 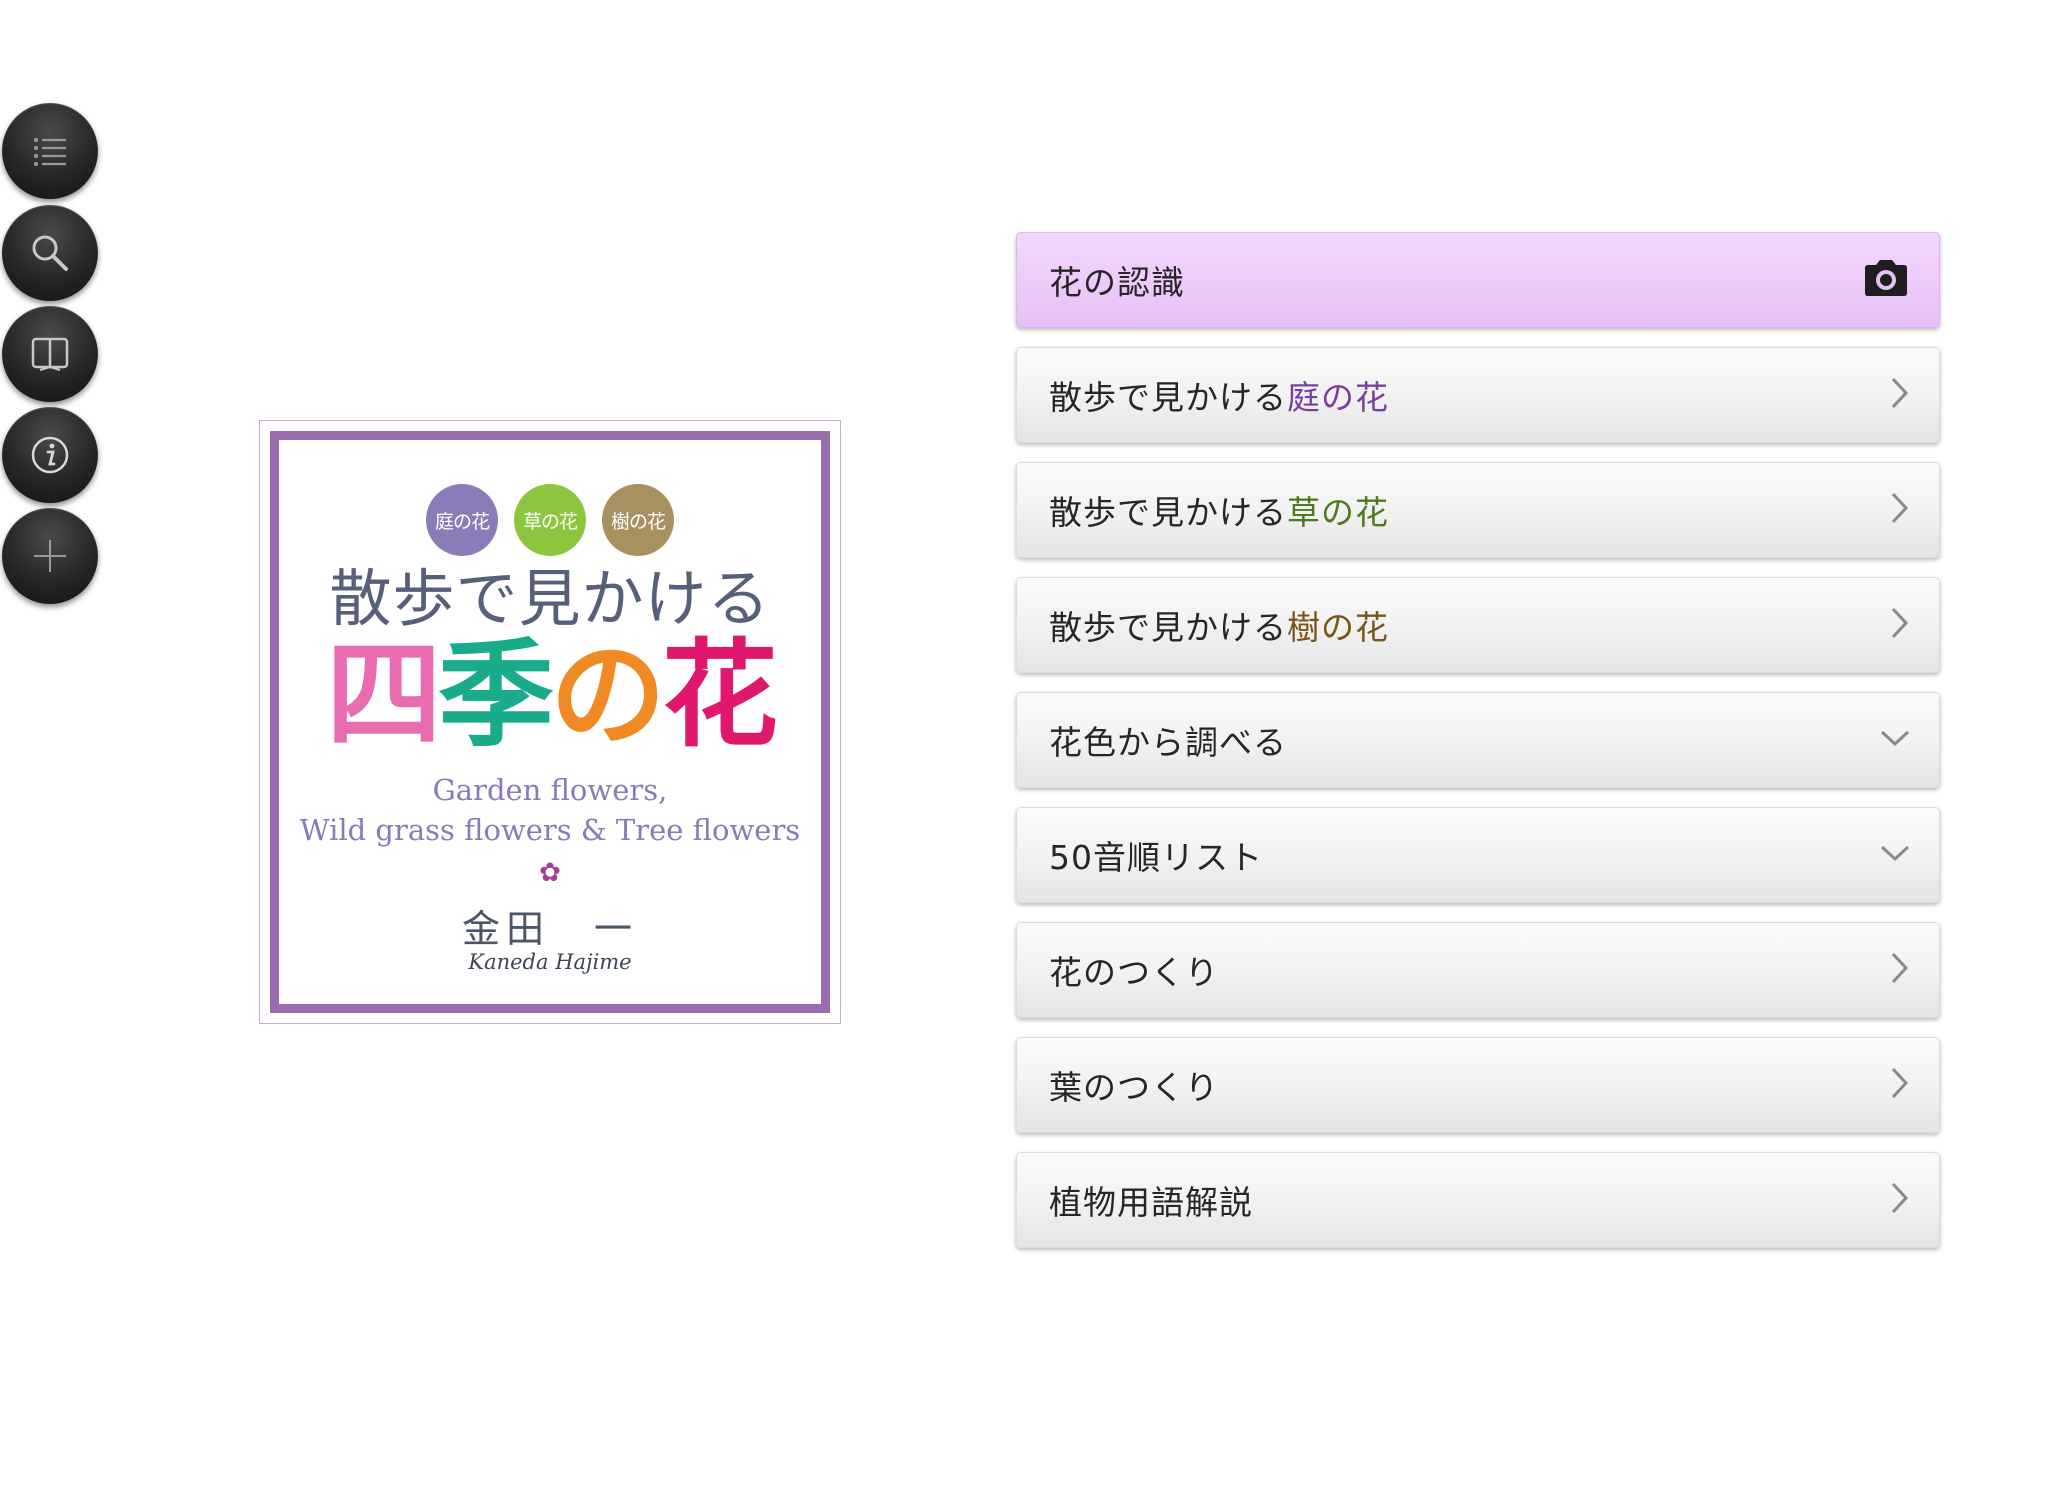 What do you see at coordinates (550, 790) in the screenshot?
I see `cover-english-line1: Garden flowers,` at bounding box center [550, 790].